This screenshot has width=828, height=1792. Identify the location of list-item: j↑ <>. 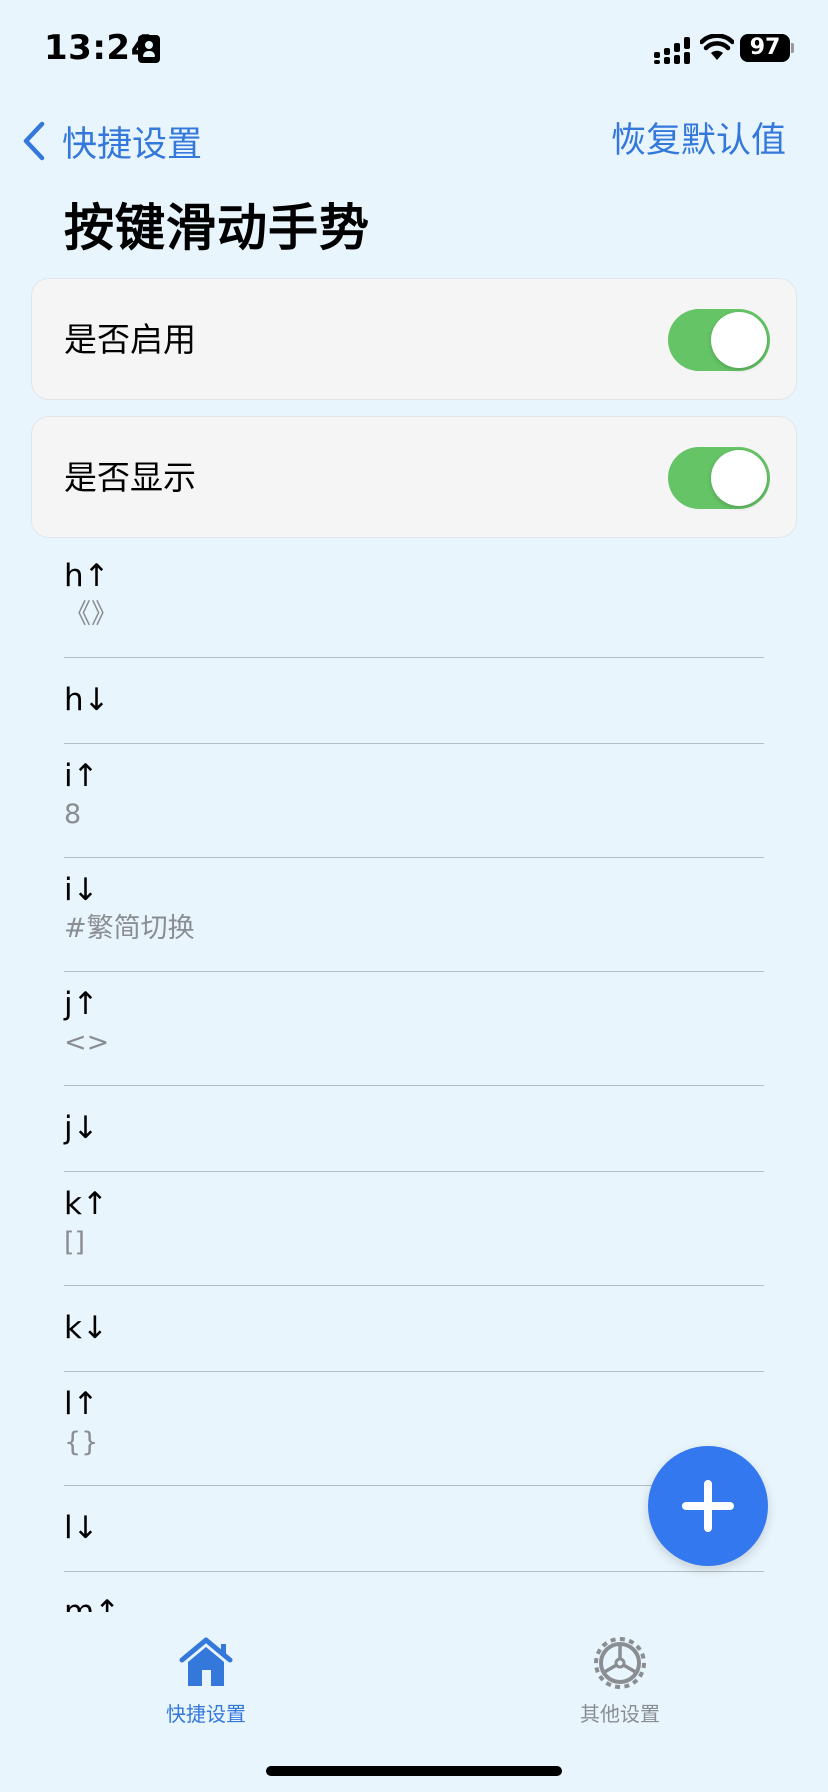
(414, 1029).